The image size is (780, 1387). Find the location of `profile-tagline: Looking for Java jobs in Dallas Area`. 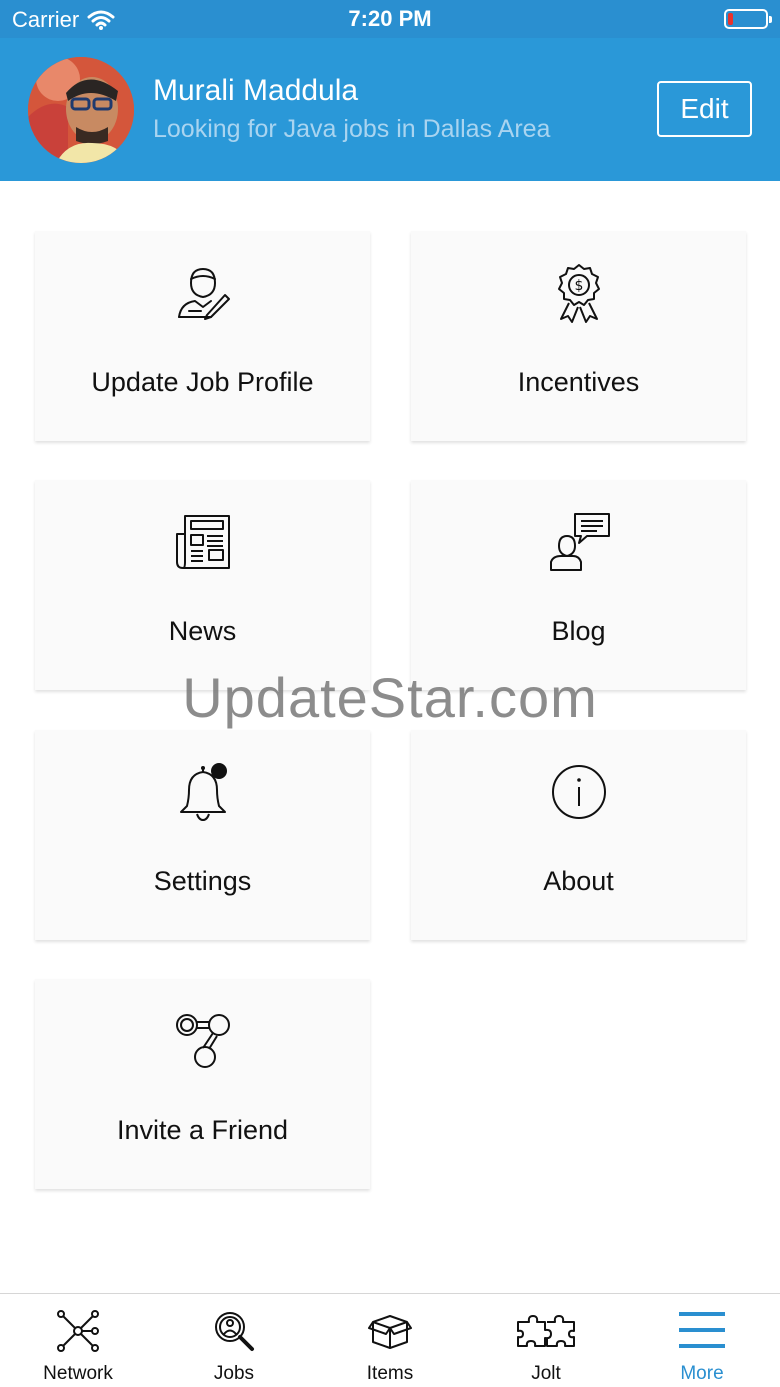

profile-tagline: Looking for Java jobs in Dallas Area is located at coordinates (352, 129).